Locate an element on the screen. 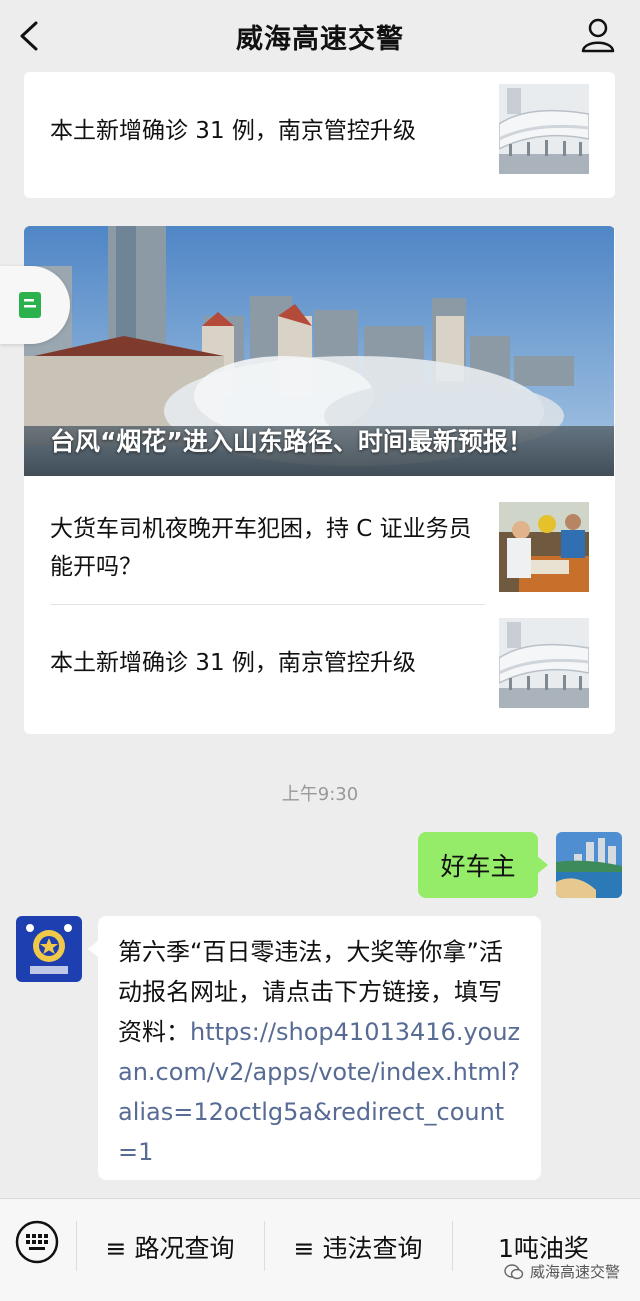 The width and height of the screenshot is (640, 1301). keyboard-icon is located at coordinates (37, 1242).